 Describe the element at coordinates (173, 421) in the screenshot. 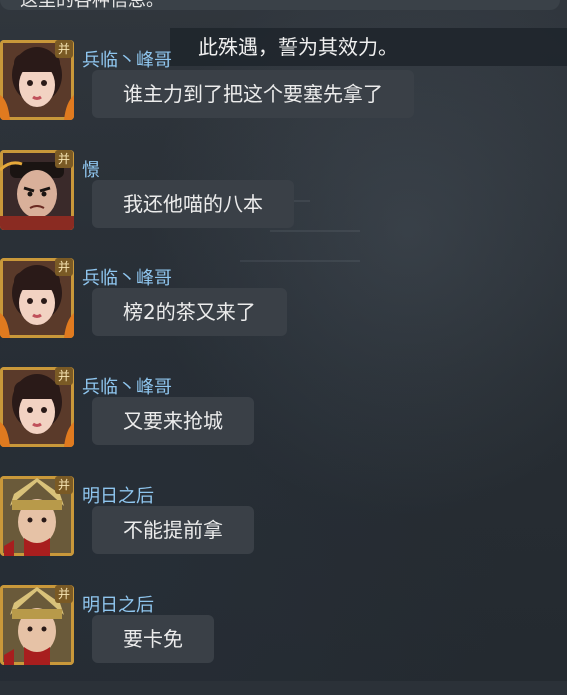

I see `message-bubble: 又要来抢城` at that location.